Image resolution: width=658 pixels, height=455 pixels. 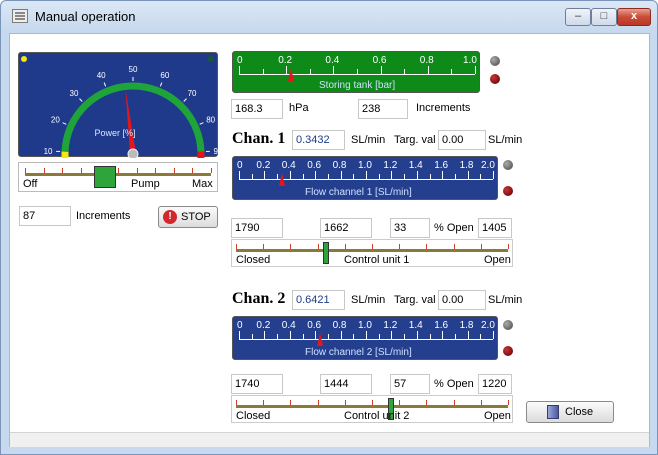 What do you see at coordinates (634, 17) in the screenshot?
I see `close-window-button: x` at bounding box center [634, 17].